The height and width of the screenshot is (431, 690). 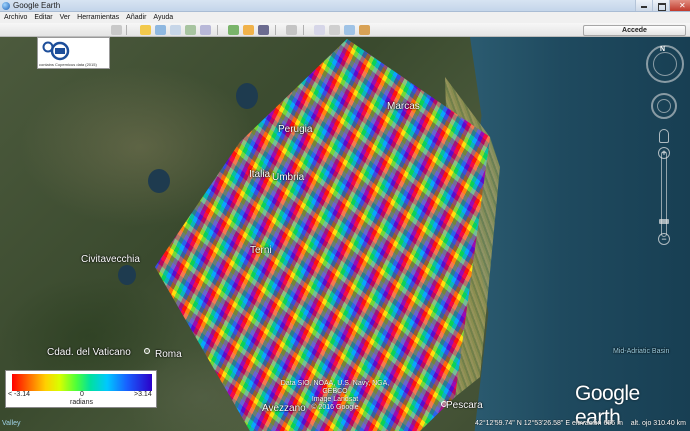 What do you see at coordinates (664, 106) in the screenshot?
I see `move-joystick-inner` at bounding box center [664, 106].